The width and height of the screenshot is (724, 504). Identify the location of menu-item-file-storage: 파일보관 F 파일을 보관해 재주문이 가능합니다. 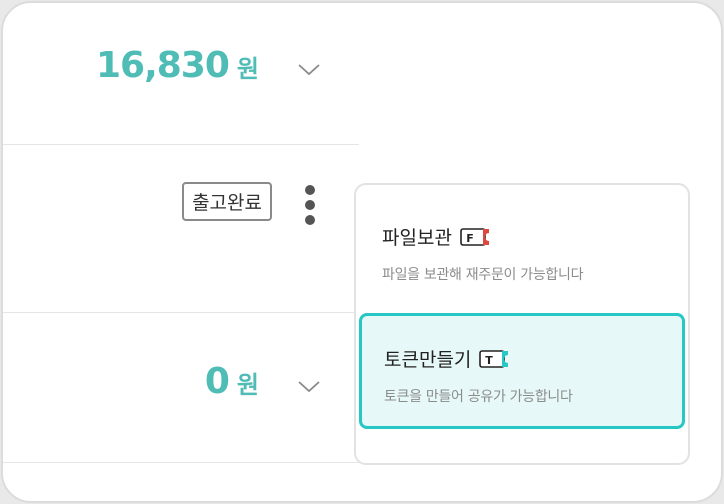
(522, 248).